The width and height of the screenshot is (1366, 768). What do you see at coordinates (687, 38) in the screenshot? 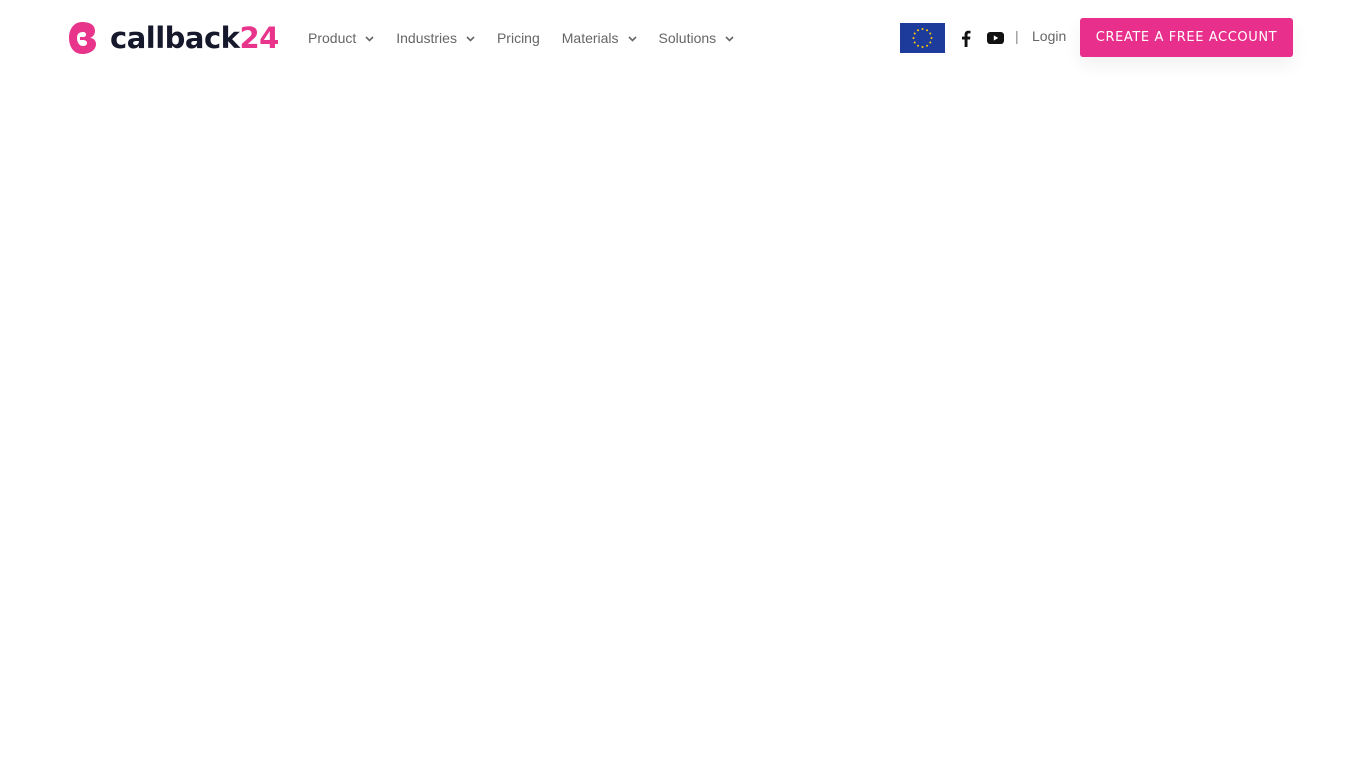
I see `nav-item-label: Solutions` at bounding box center [687, 38].